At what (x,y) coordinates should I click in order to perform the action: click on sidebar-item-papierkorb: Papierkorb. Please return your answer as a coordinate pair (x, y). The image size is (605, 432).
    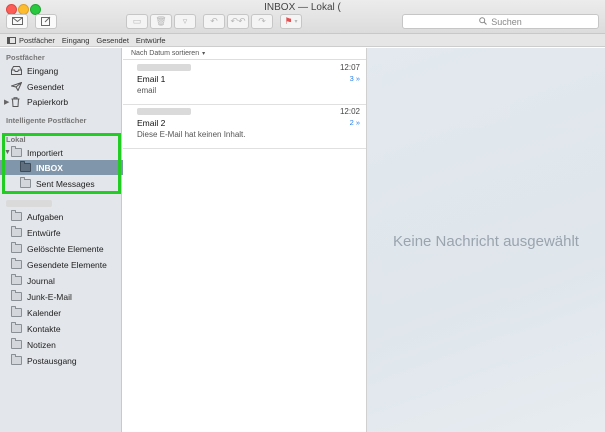
    Looking at the image, I should click on (66, 101).